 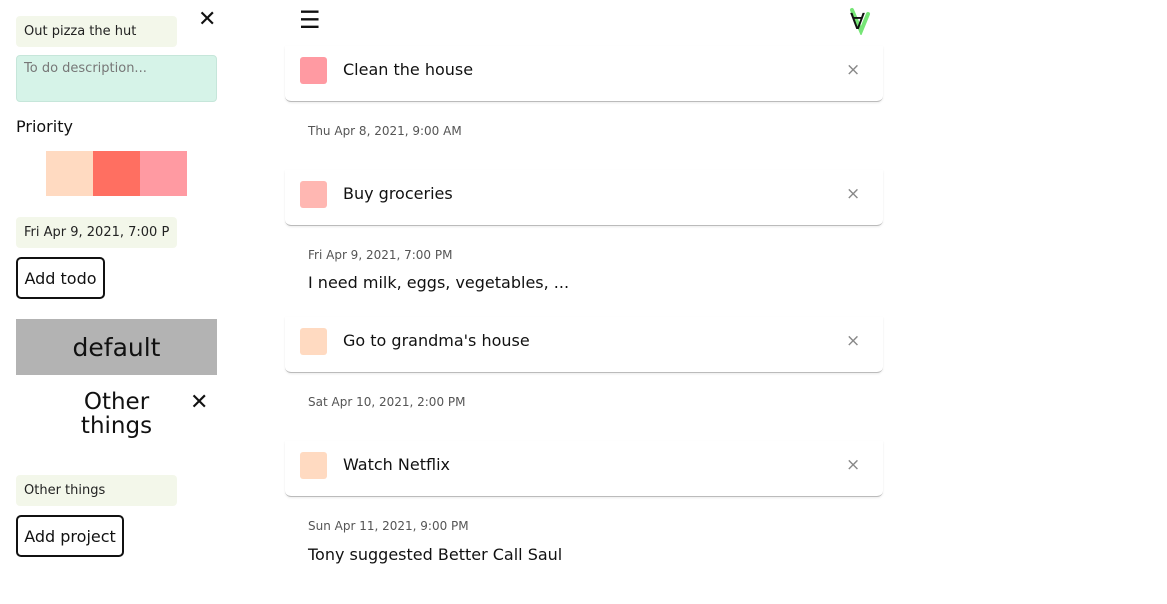 I want to click on project-label: default, so click(x=116, y=347).